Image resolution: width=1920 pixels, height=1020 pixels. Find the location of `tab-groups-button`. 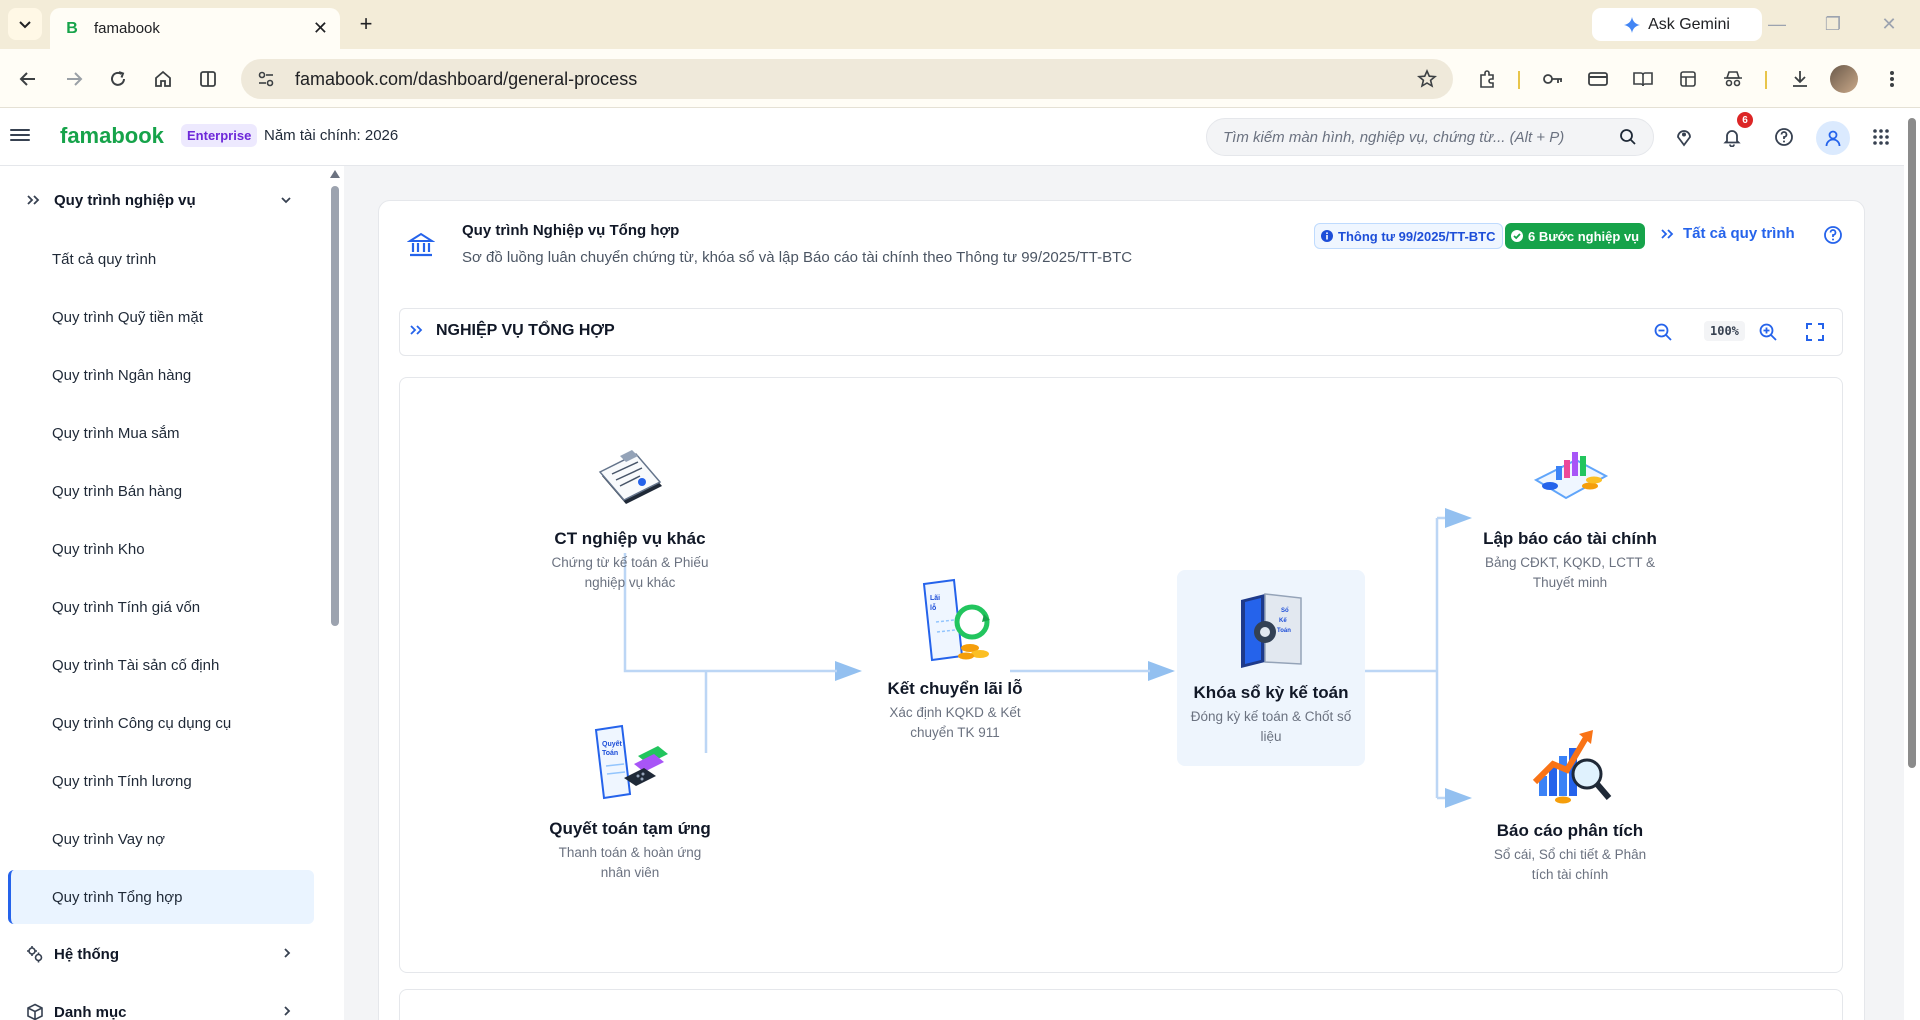

tab-groups-button is located at coordinates (1688, 79).